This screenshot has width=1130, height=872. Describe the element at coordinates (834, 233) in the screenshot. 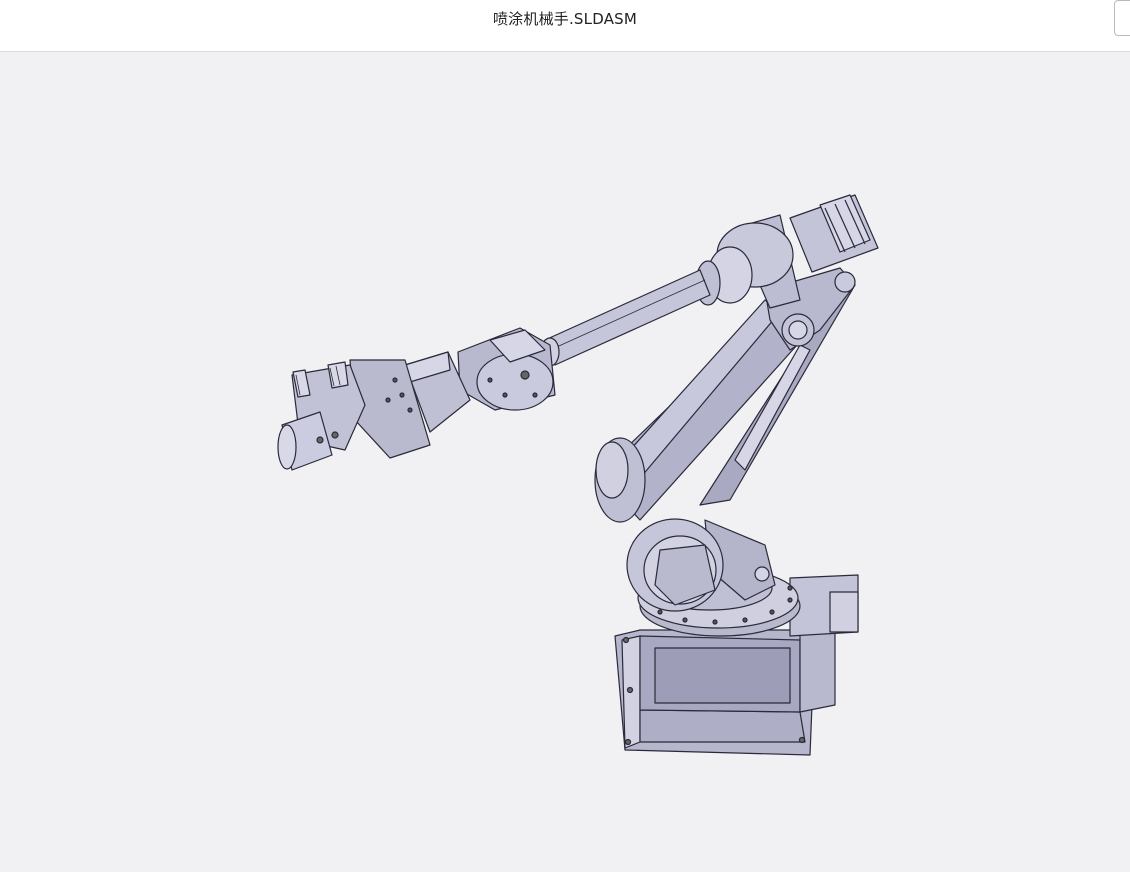

I see `upper-arm-motor` at that location.